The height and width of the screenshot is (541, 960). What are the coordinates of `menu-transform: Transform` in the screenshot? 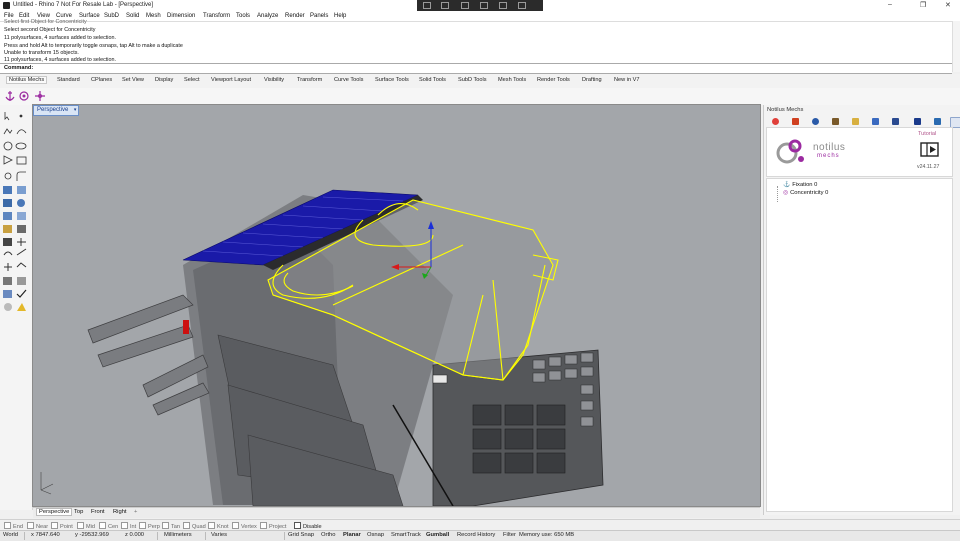 It's located at (216, 16).